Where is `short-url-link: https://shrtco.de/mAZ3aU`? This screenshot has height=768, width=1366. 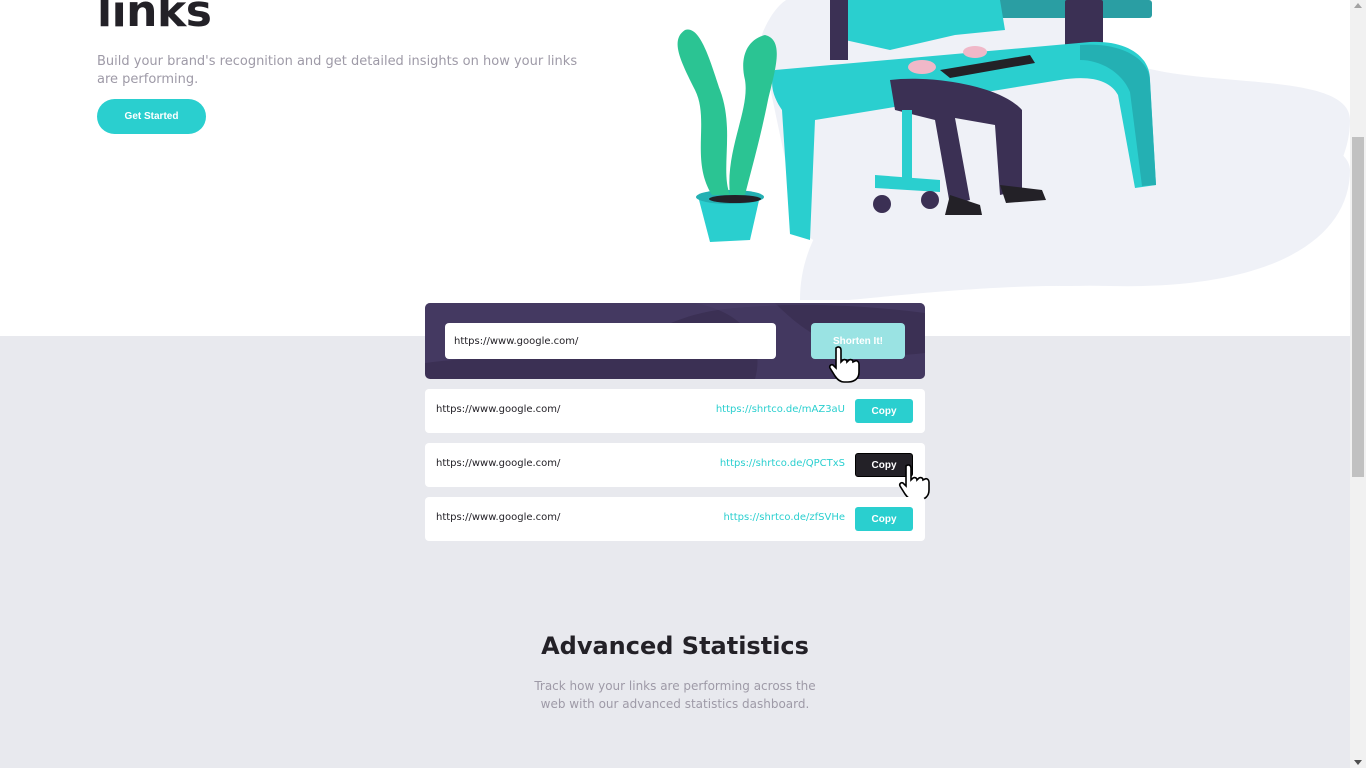 short-url-link: https://shrtco.de/mAZ3aU is located at coordinates (780, 409).